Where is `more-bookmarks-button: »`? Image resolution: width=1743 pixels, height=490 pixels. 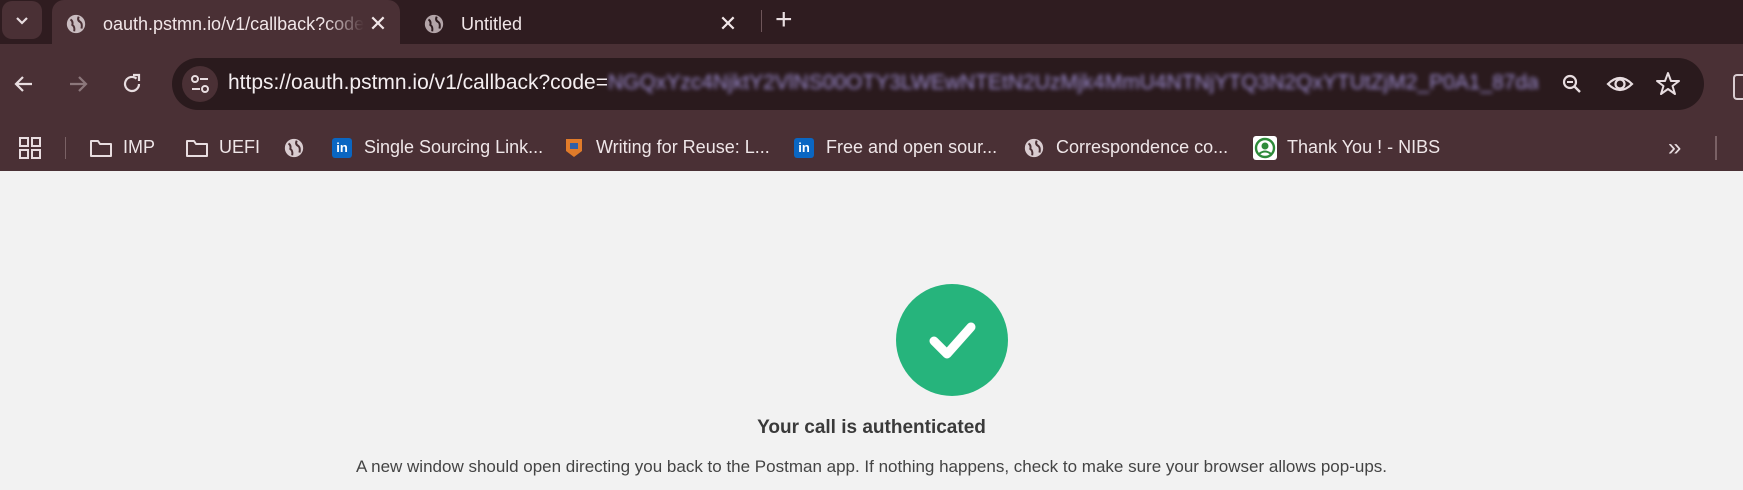
more-bookmarks-button: » is located at coordinates (1674, 148).